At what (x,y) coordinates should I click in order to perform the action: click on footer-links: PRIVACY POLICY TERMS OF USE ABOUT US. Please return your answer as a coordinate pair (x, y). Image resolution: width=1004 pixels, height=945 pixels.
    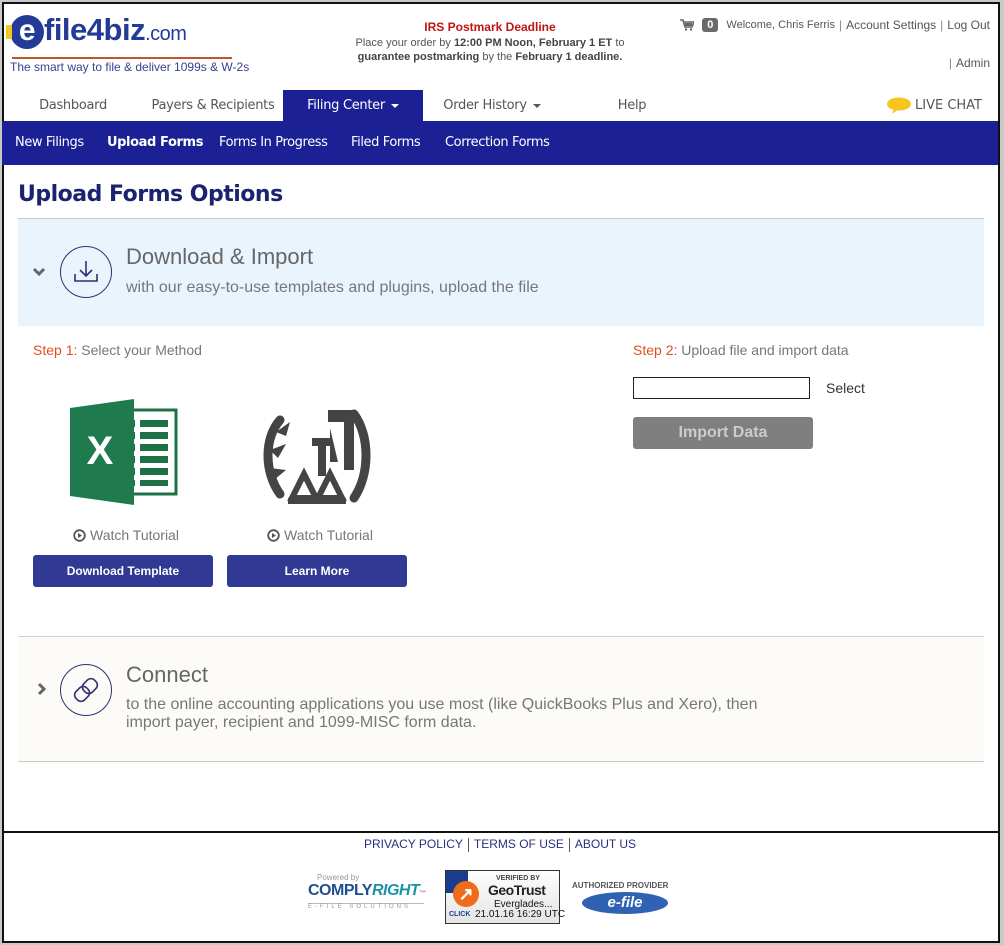
    Looking at the image, I should click on (500, 844).